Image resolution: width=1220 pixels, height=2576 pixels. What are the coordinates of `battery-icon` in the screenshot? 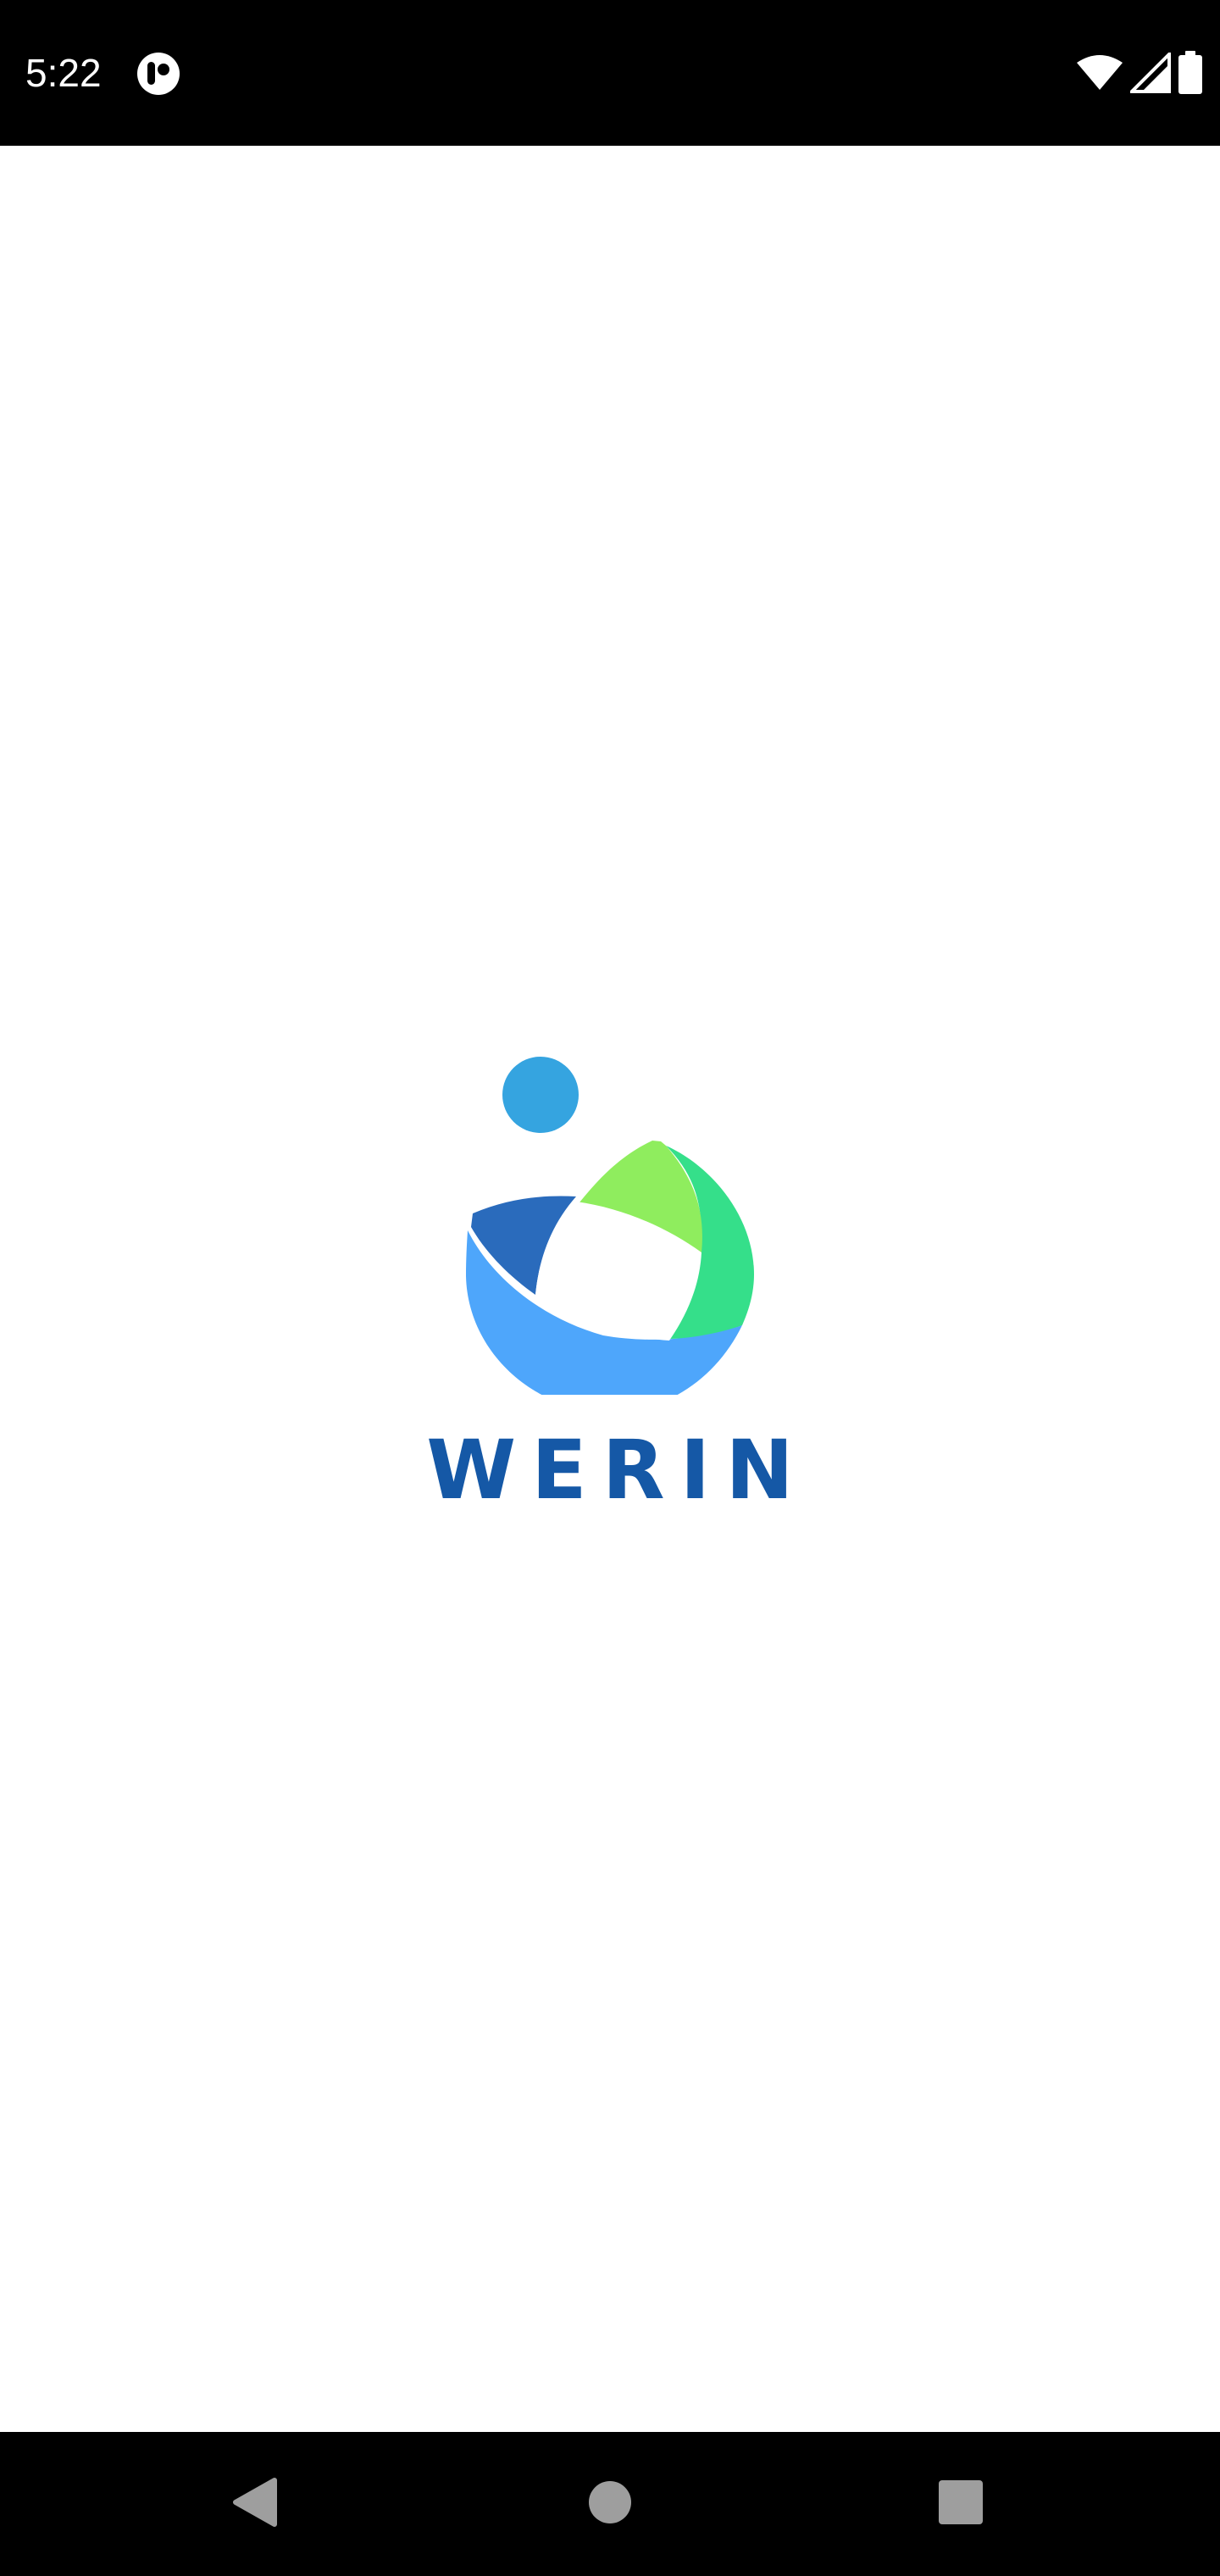 It's located at (1190, 73).